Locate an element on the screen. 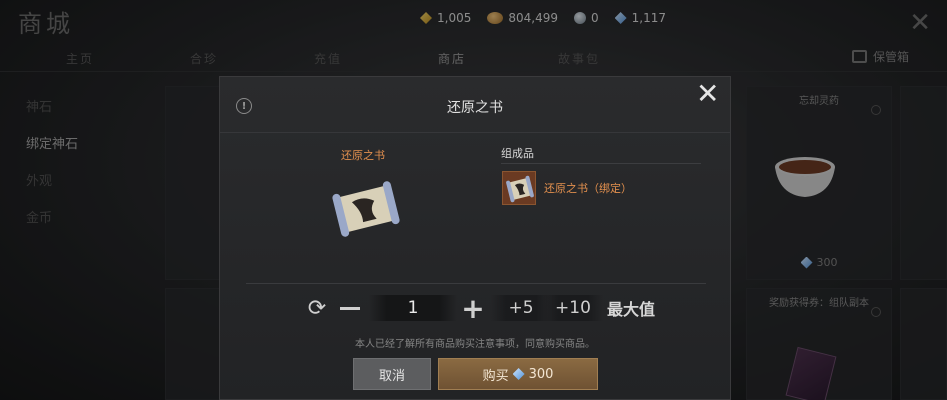 This screenshot has width=947, height=400. blue-gem-icon is located at coordinates (518, 374).